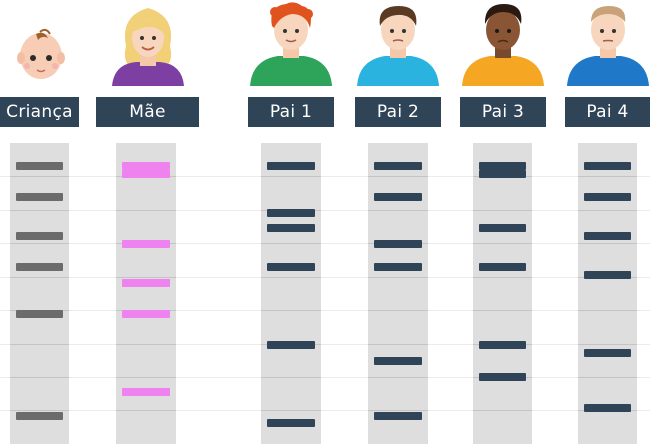  Describe the element at coordinates (41, 53) in the screenshot. I see `baby-icon` at that location.